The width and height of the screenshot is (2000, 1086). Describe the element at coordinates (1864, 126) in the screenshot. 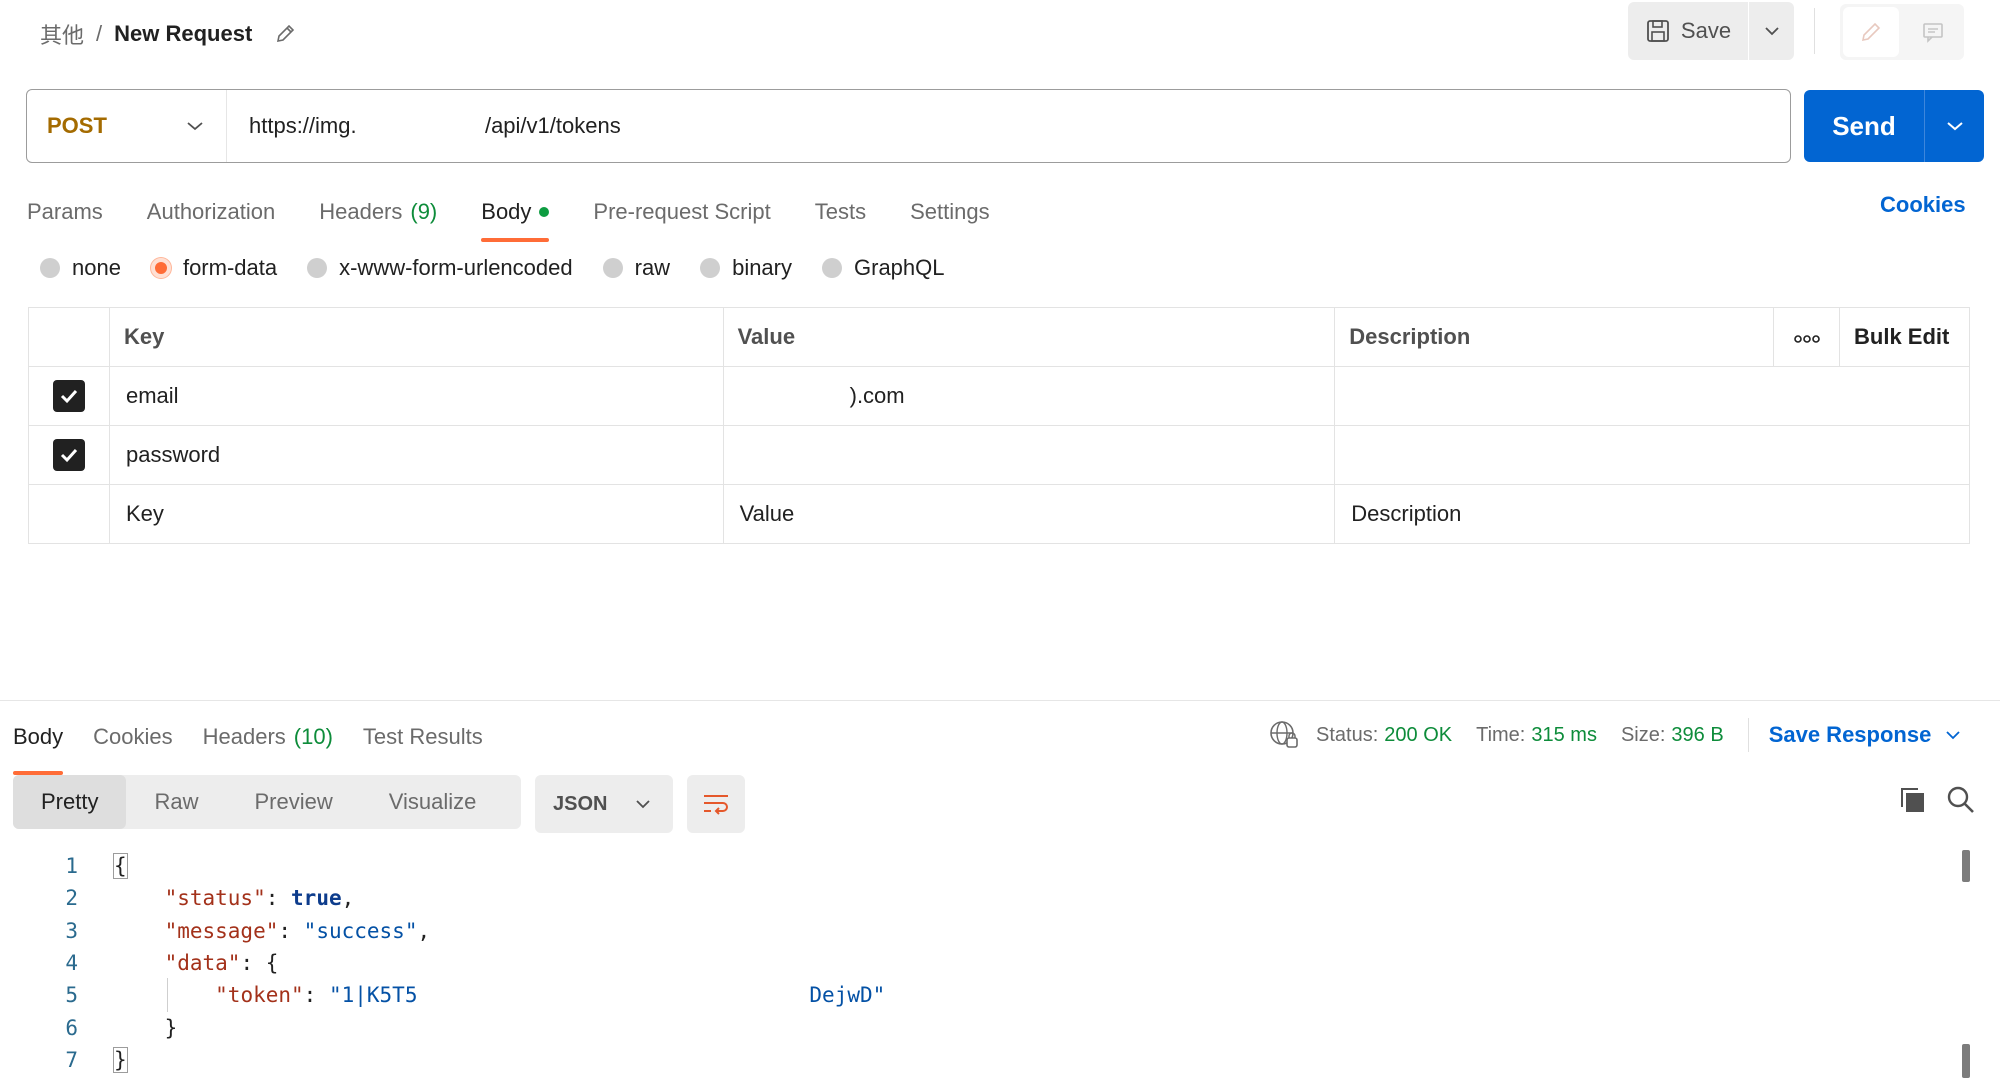

I see `send-button: Send` at that location.